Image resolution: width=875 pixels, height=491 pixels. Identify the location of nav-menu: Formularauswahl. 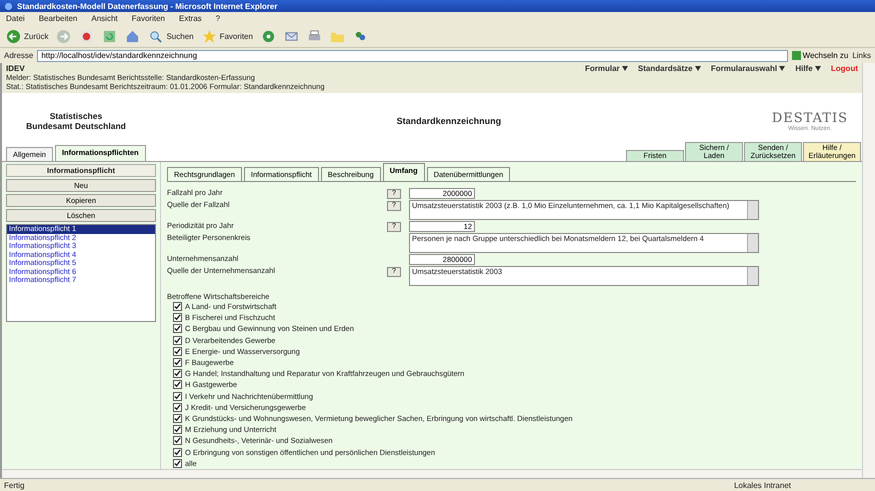
(748, 68).